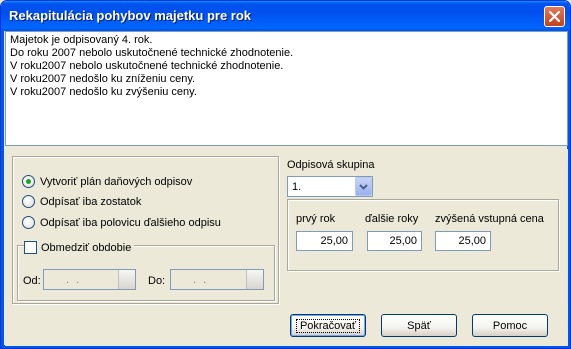  I want to click on next-years-input: 25,00, so click(394, 241).